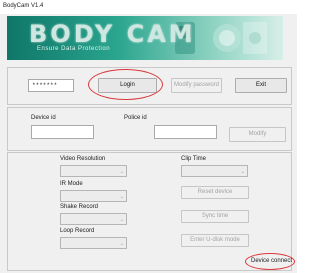 This screenshot has width=320, height=273. I want to click on shake-record-label: Shake Record, so click(79, 207).